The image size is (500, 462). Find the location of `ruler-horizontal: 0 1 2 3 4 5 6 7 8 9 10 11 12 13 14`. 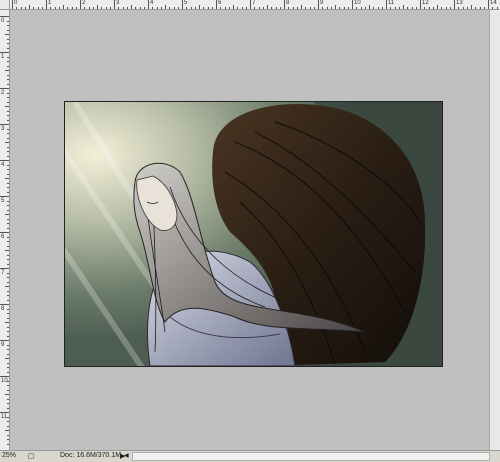

ruler-horizontal: 0 1 2 3 4 5 6 7 8 9 10 11 12 13 14 is located at coordinates (255, 5).